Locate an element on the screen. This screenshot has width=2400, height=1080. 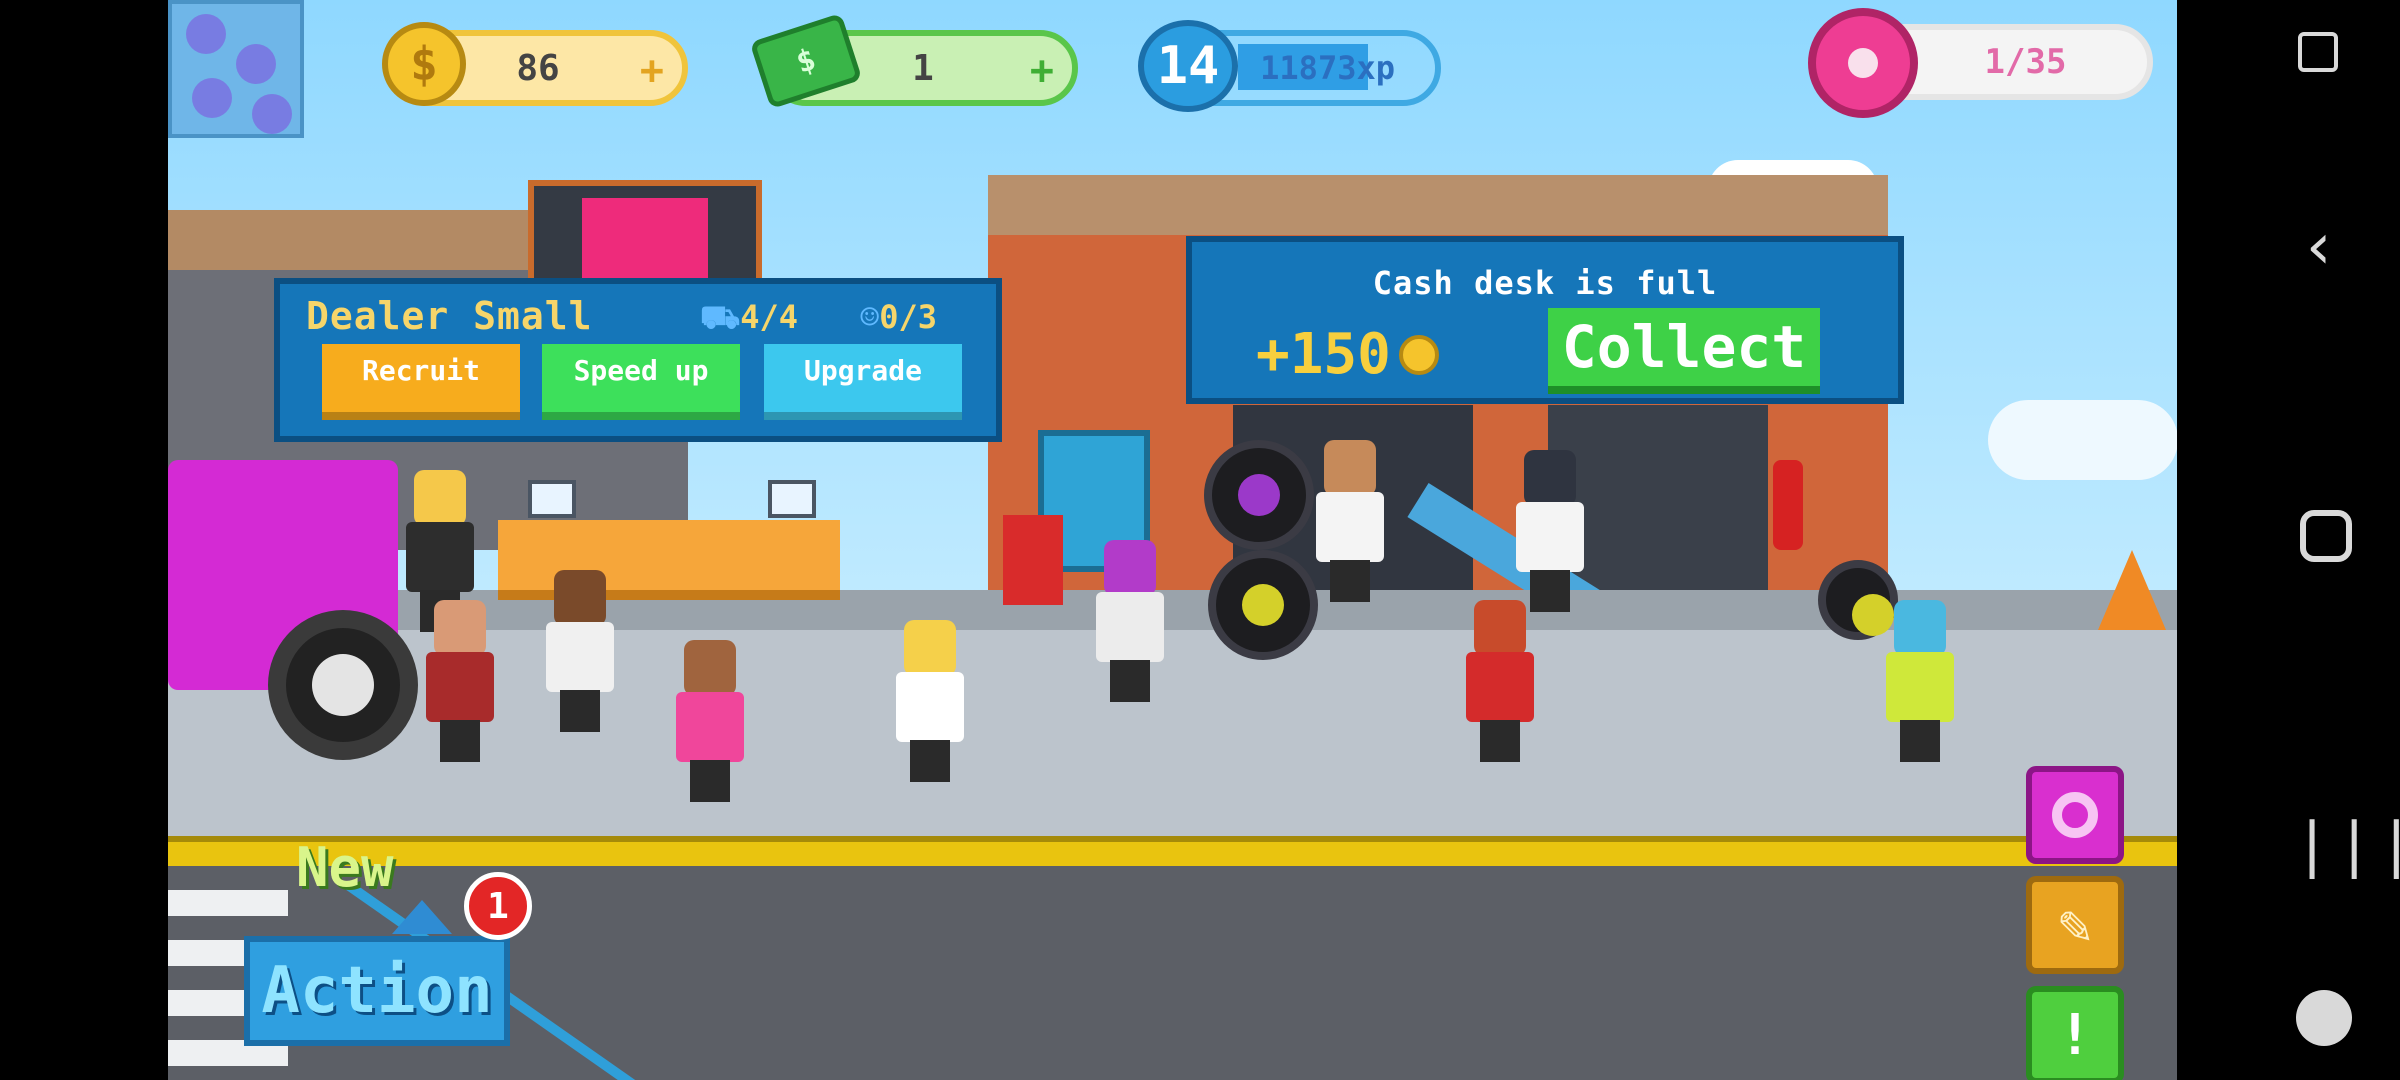
game-controller-icon is located at coordinates (2324, 1018).